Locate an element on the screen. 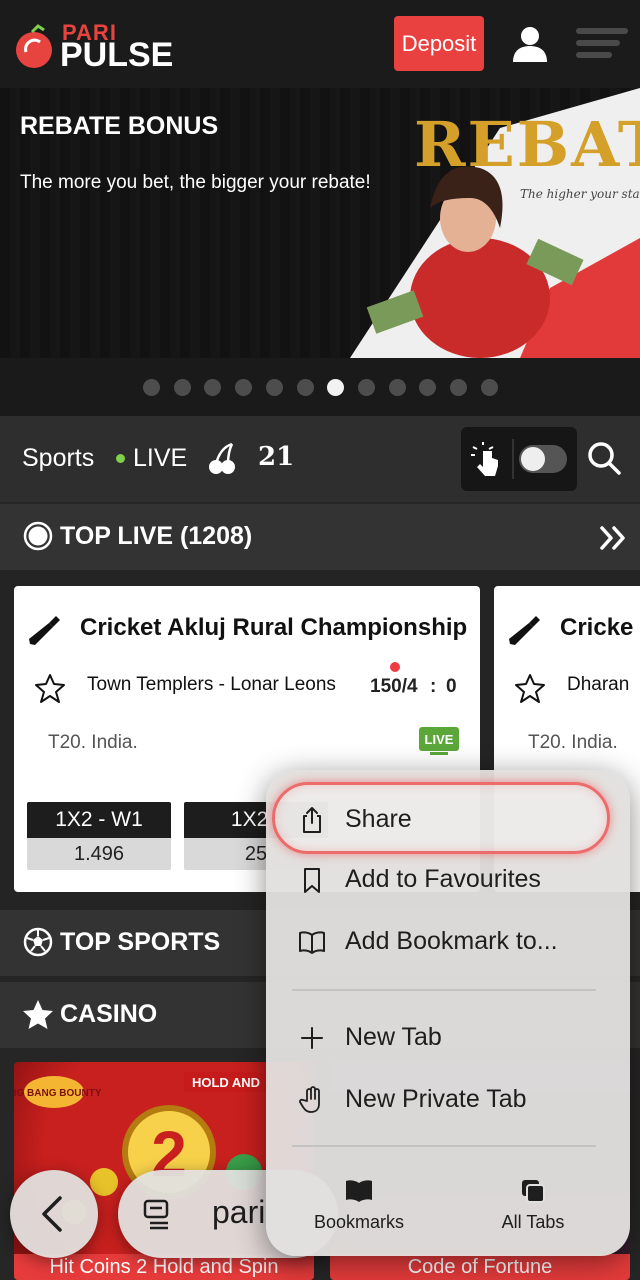 Image resolution: width=640 pixels, height=1280 pixels. odds-label: 1X2 - W1 is located at coordinates (99, 820).